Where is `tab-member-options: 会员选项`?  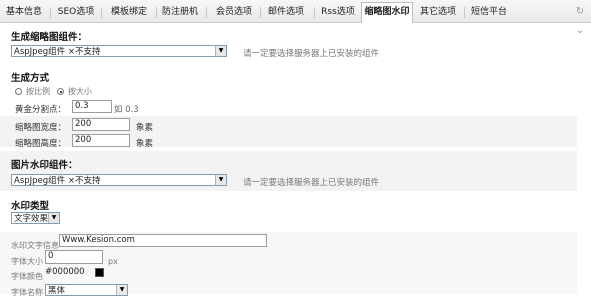 tab-member-options: 会员选项 is located at coordinates (234, 12).